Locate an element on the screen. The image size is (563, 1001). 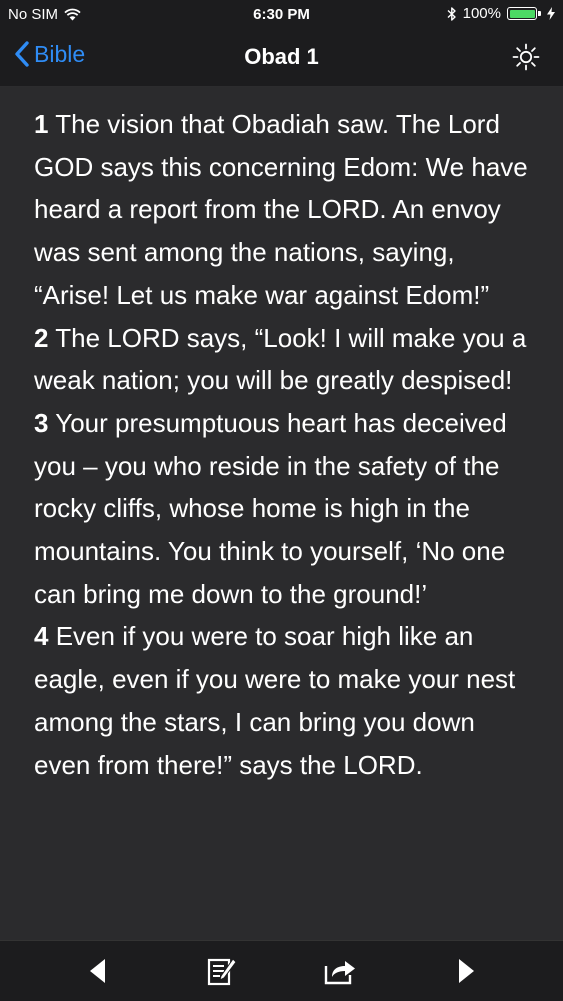
verse-number: 1 is located at coordinates (41, 124).